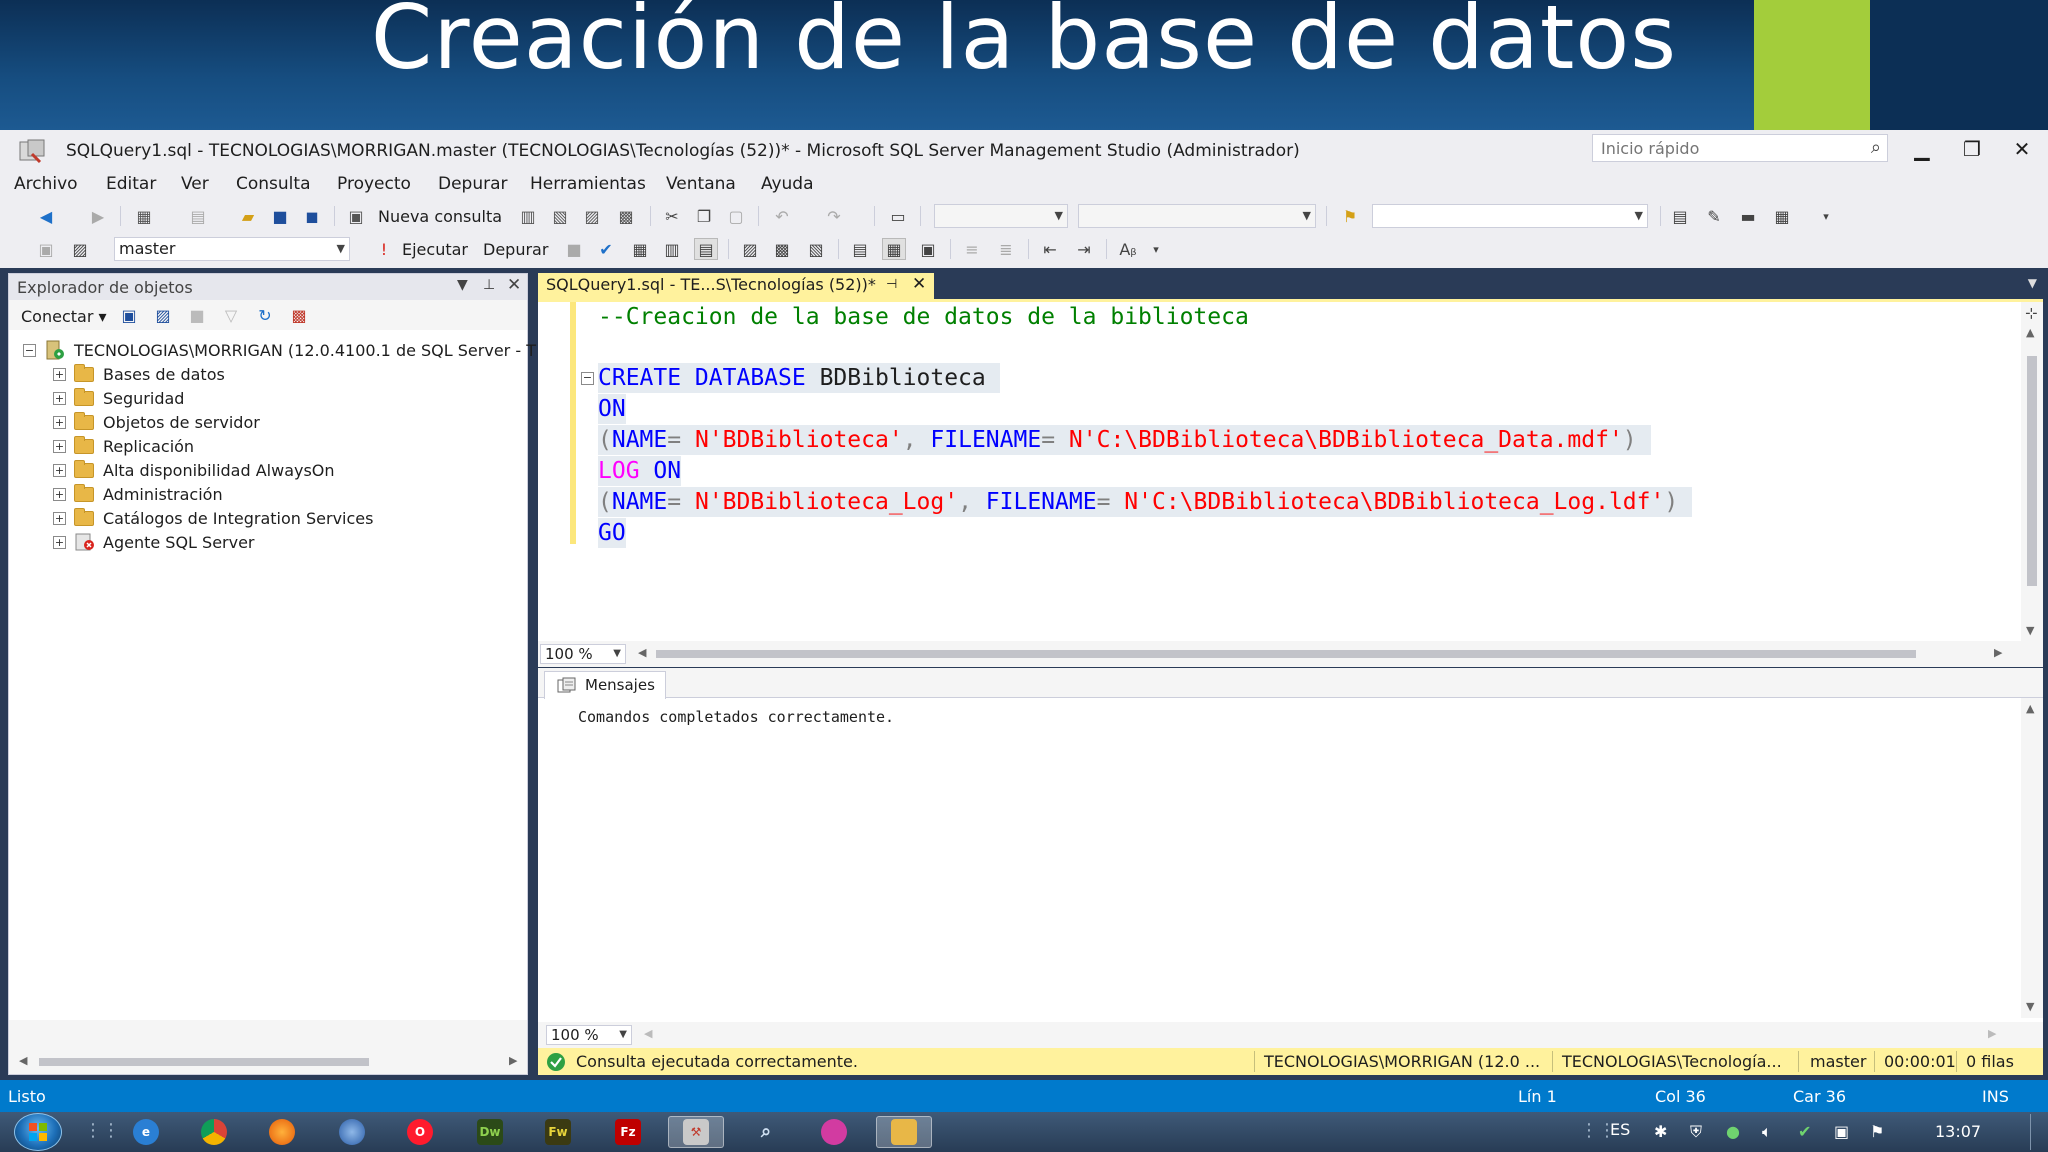 This screenshot has height=1152, width=2048. What do you see at coordinates (1767, 1132) in the screenshot?
I see `volume-icon: 🔈︎` at bounding box center [1767, 1132].